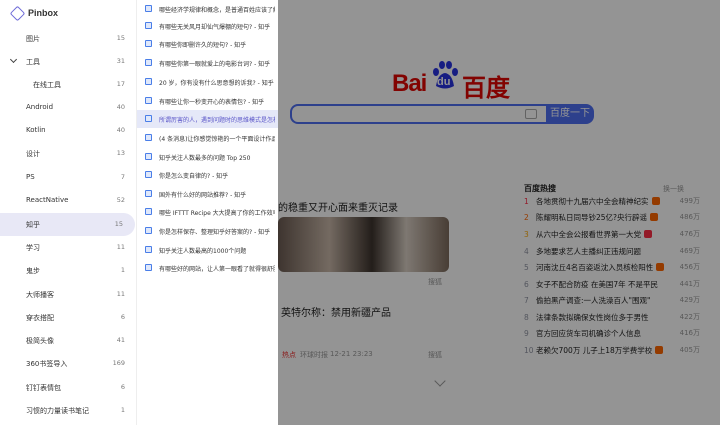 The width and height of the screenshot is (720, 425). What do you see at coordinates (205, 158) in the screenshot?
I see `bookmark-title: 知乎关注人数最多的问题 Top 250` at bounding box center [205, 158].